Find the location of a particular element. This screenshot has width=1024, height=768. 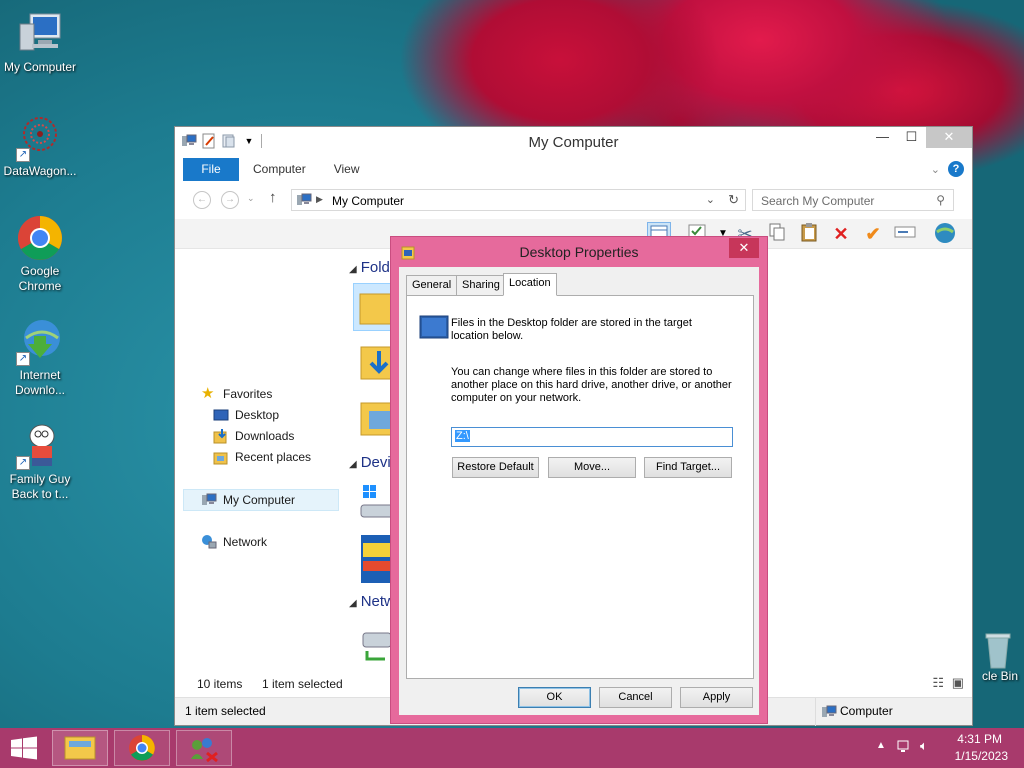

section-header-label: Fold is located at coordinates (375, 267).